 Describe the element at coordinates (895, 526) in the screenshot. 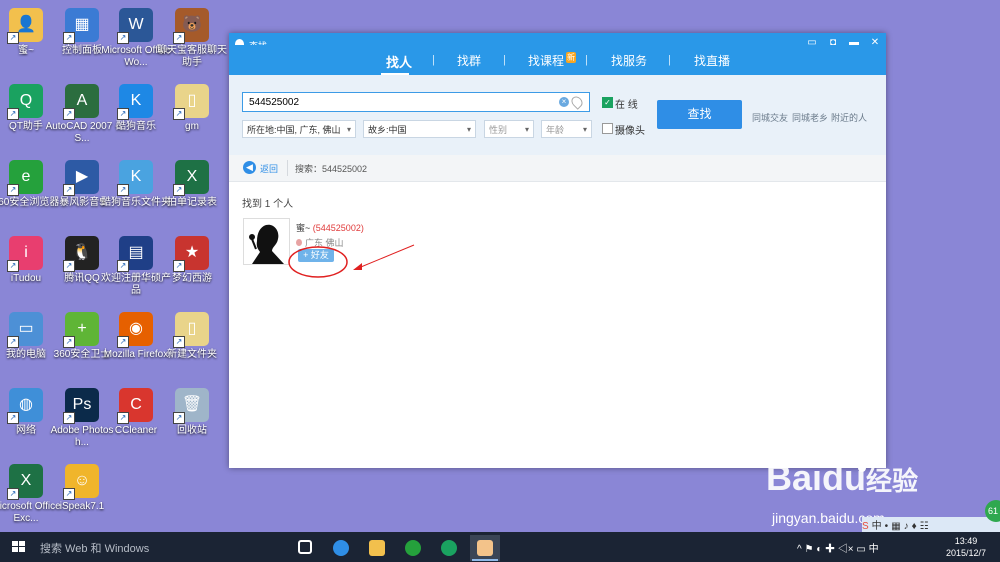

I see `ime-keyboard-icon: ▦` at that location.